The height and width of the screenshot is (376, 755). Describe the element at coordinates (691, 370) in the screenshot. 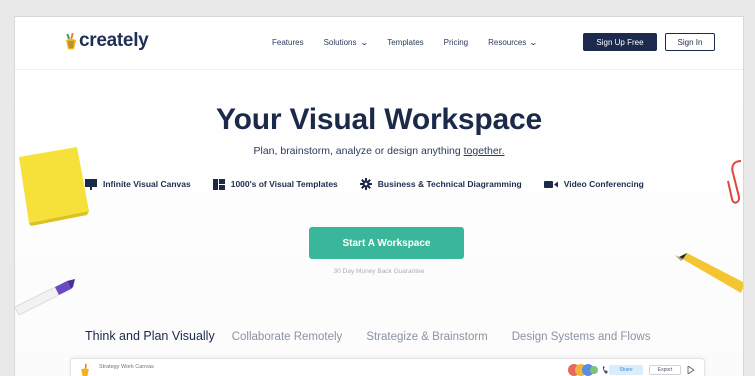

I see `play-icon` at that location.